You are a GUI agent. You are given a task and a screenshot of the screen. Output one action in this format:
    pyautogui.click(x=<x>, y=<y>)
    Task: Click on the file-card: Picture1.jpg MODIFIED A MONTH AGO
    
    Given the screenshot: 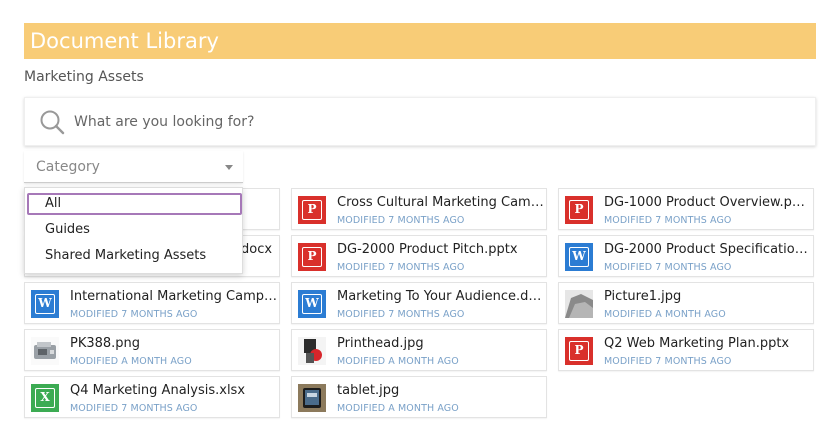 What is the action you would take?
    pyautogui.click(x=686, y=303)
    